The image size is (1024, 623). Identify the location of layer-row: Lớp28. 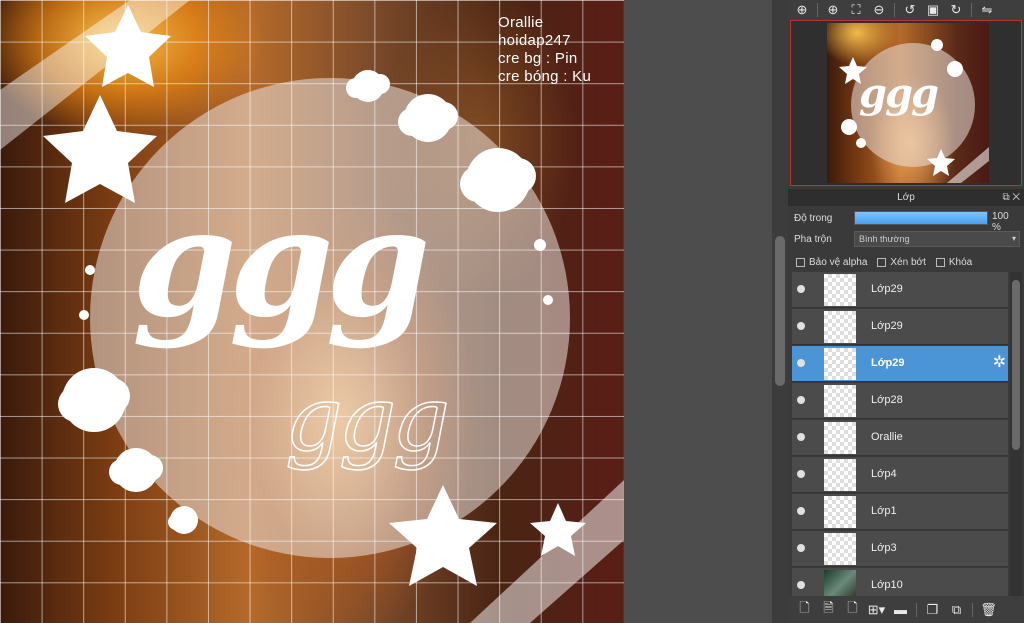
(900, 401).